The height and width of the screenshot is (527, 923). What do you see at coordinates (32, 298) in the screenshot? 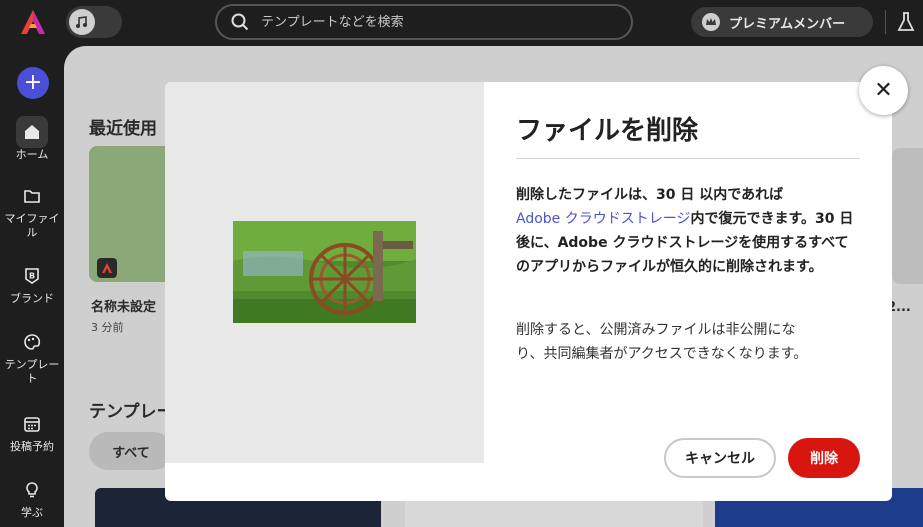
I see `sidebar-item-label: ブランド` at bounding box center [32, 298].